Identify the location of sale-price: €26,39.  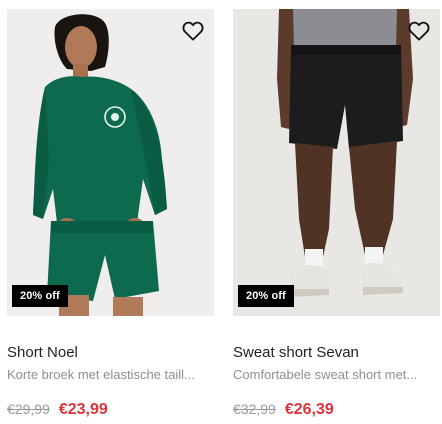
(309, 409).